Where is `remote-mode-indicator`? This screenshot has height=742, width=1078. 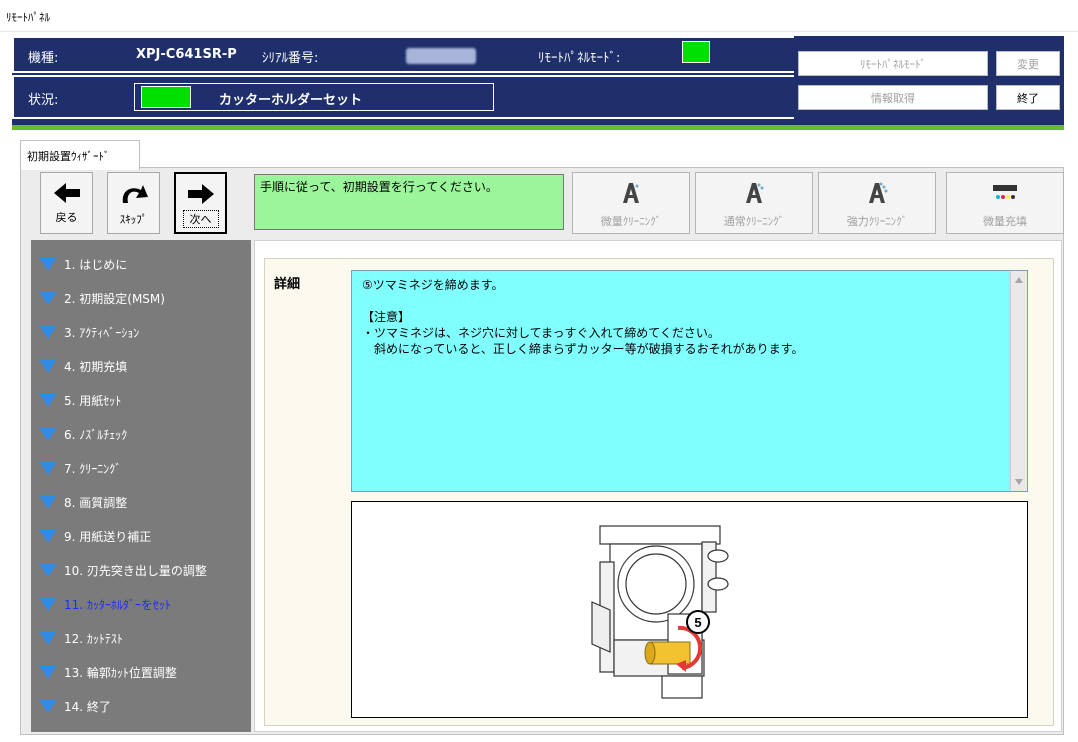
remote-mode-indicator is located at coordinates (696, 52).